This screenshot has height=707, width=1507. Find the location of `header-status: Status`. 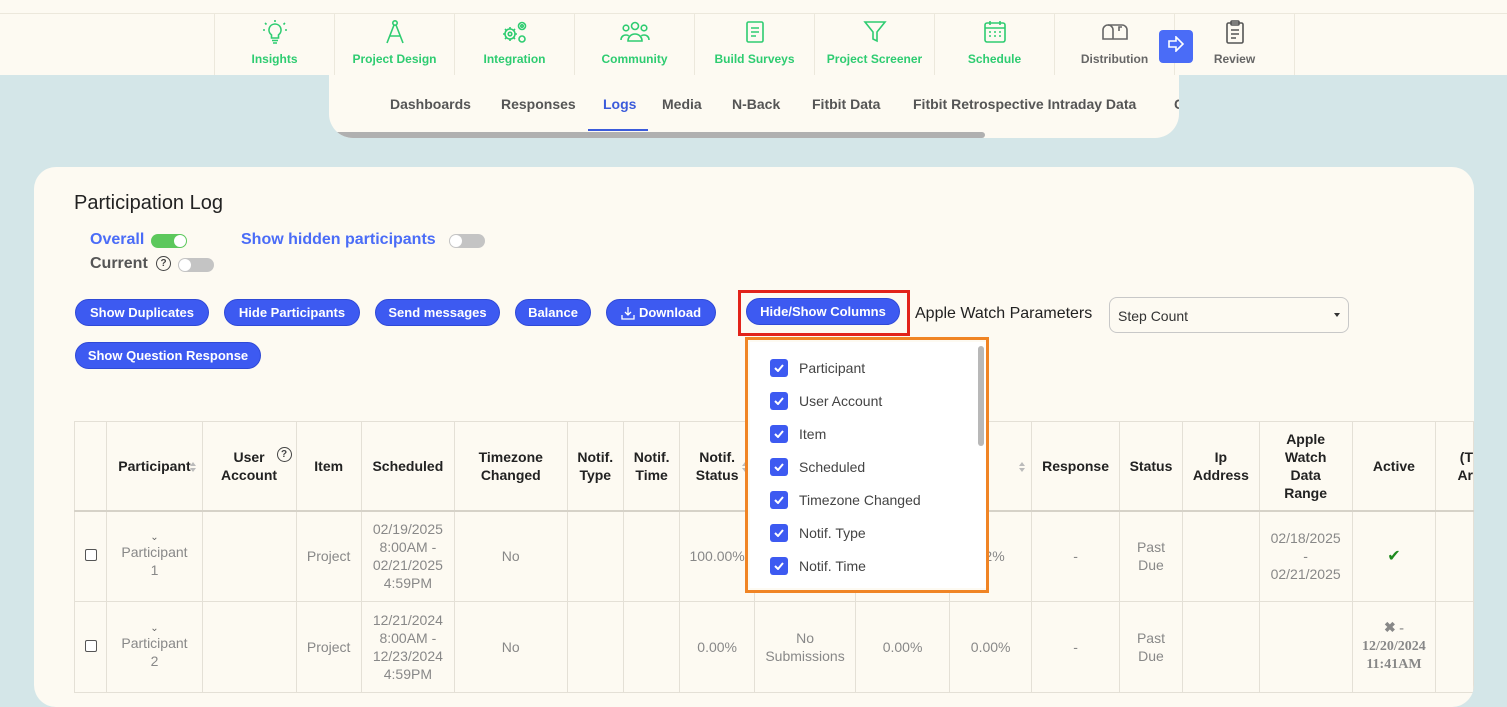

header-status: Status is located at coordinates (1151, 466).